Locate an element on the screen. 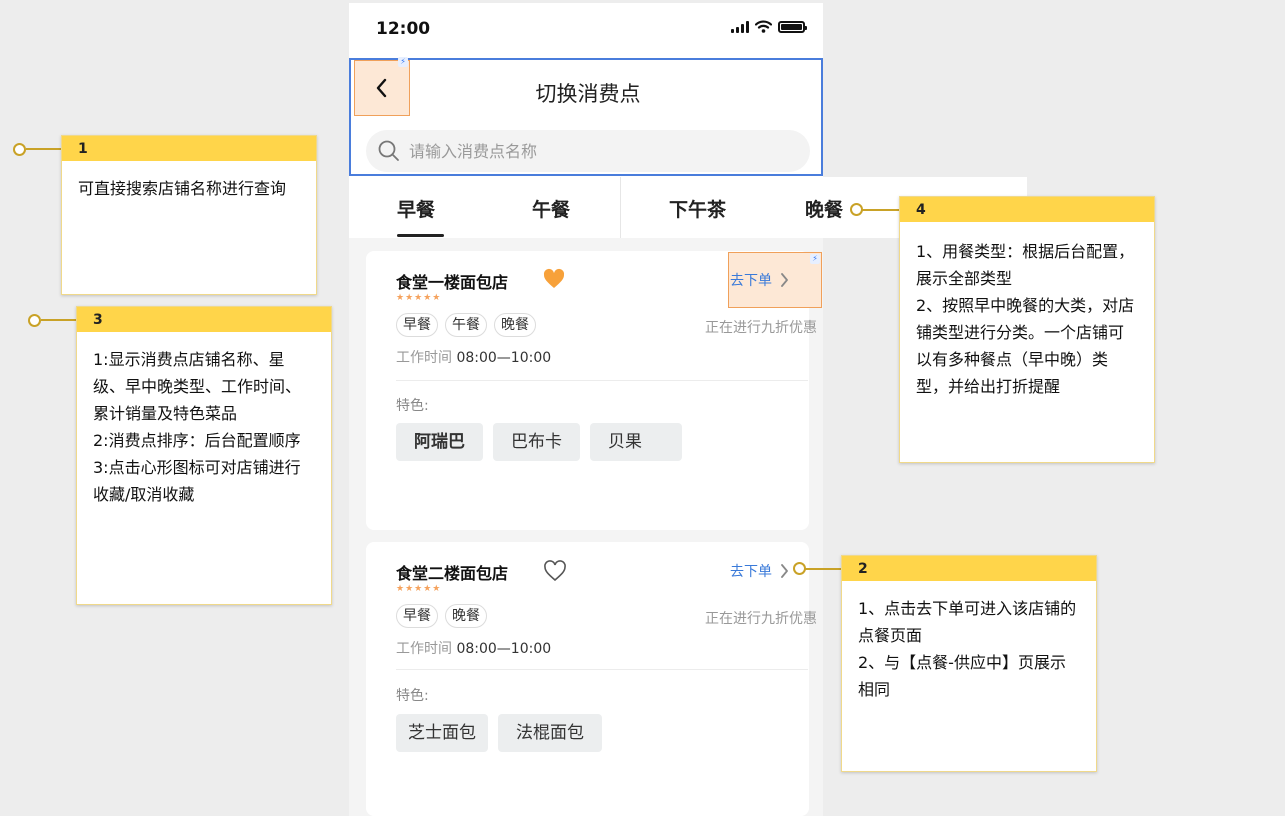 Image resolution: width=1285 pixels, height=816 pixels. annotation-number: 2 is located at coordinates (969, 568).